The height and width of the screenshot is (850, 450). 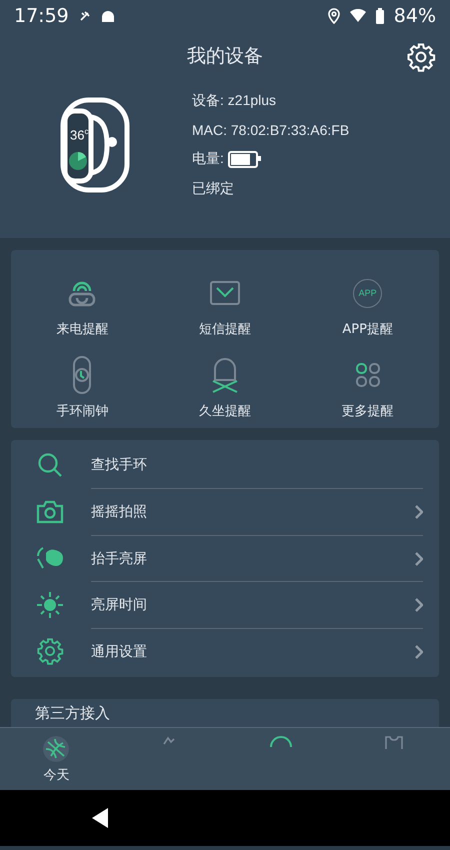 What do you see at coordinates (213, 189) in the screenshot?
I see `bind-status: 已绑定` at bounding box center [213, 189].